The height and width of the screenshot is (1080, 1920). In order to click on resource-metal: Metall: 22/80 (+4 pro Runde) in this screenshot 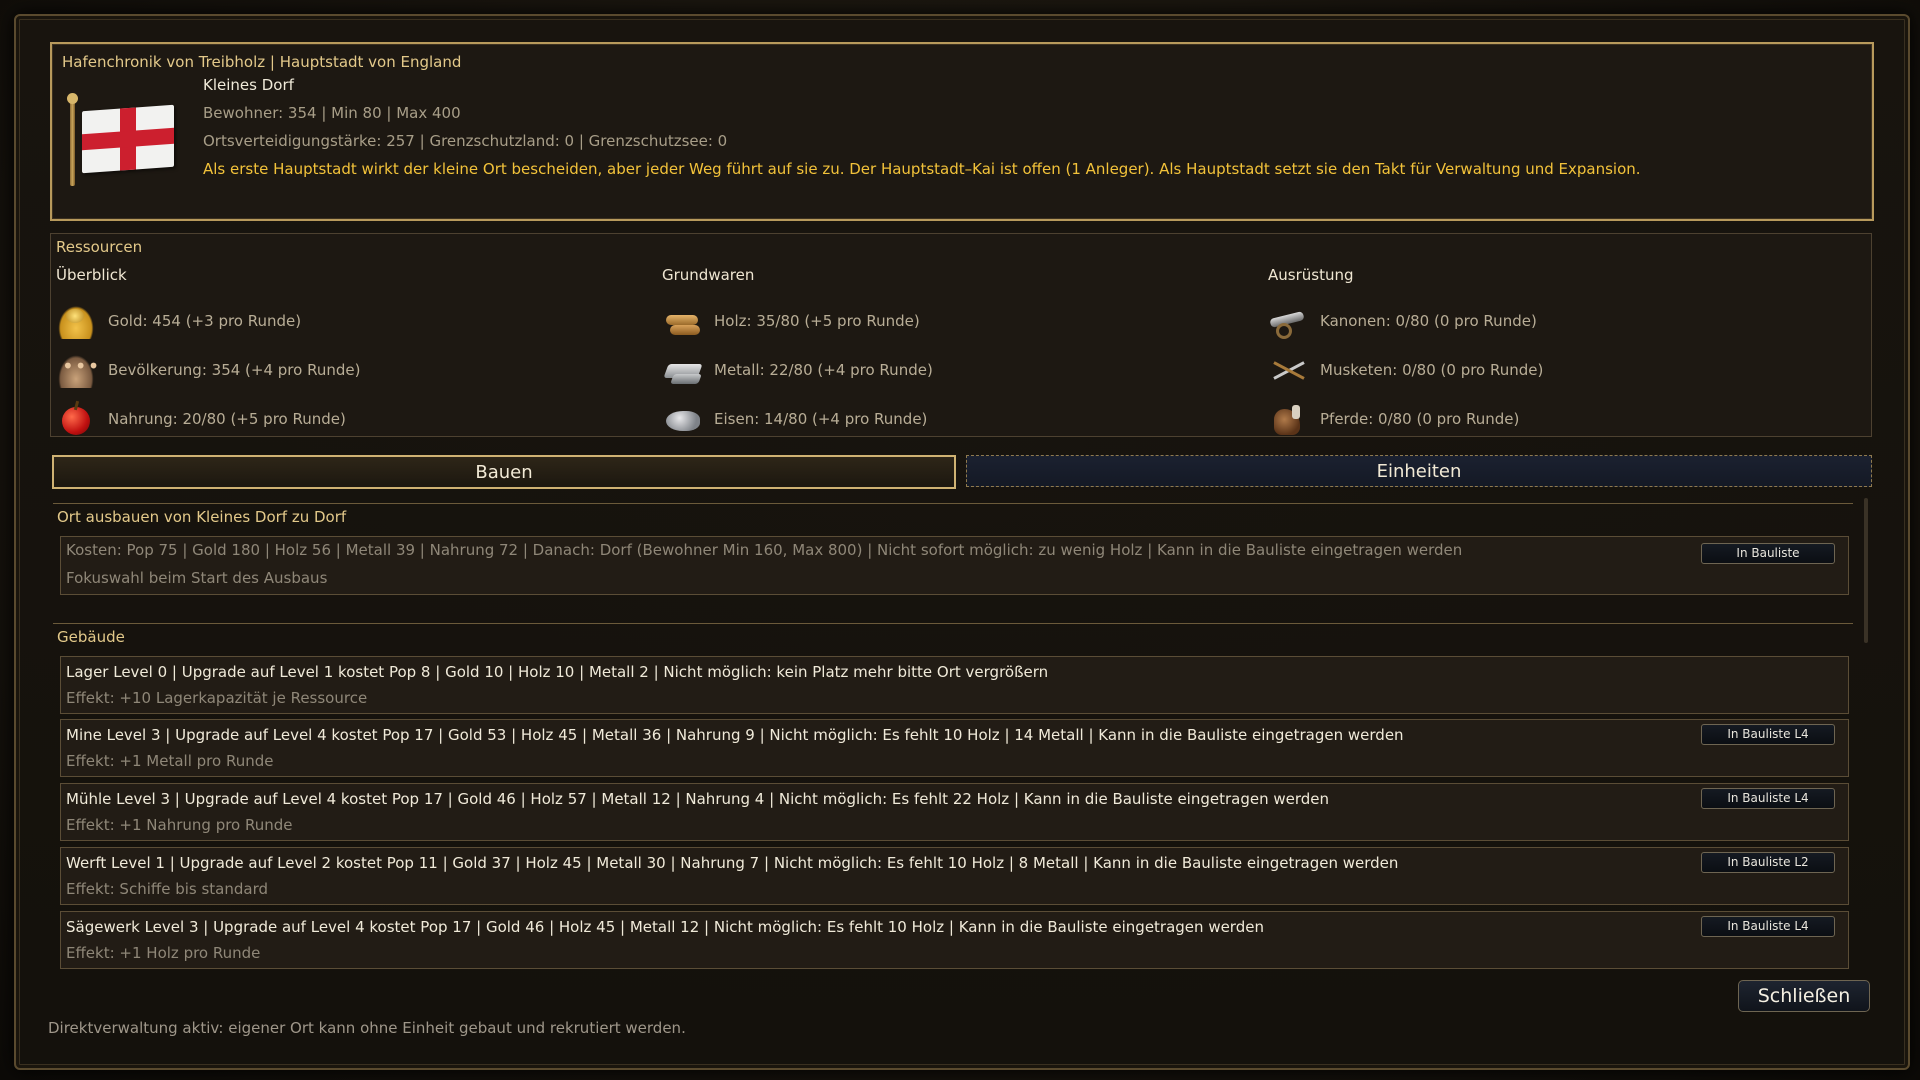, I will do `click(962, 369)`.